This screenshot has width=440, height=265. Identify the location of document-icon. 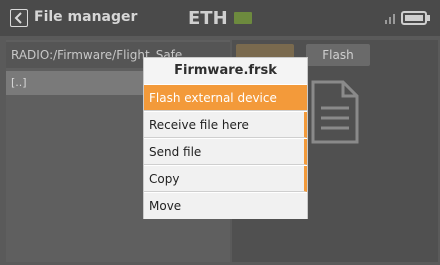
(335, 112).